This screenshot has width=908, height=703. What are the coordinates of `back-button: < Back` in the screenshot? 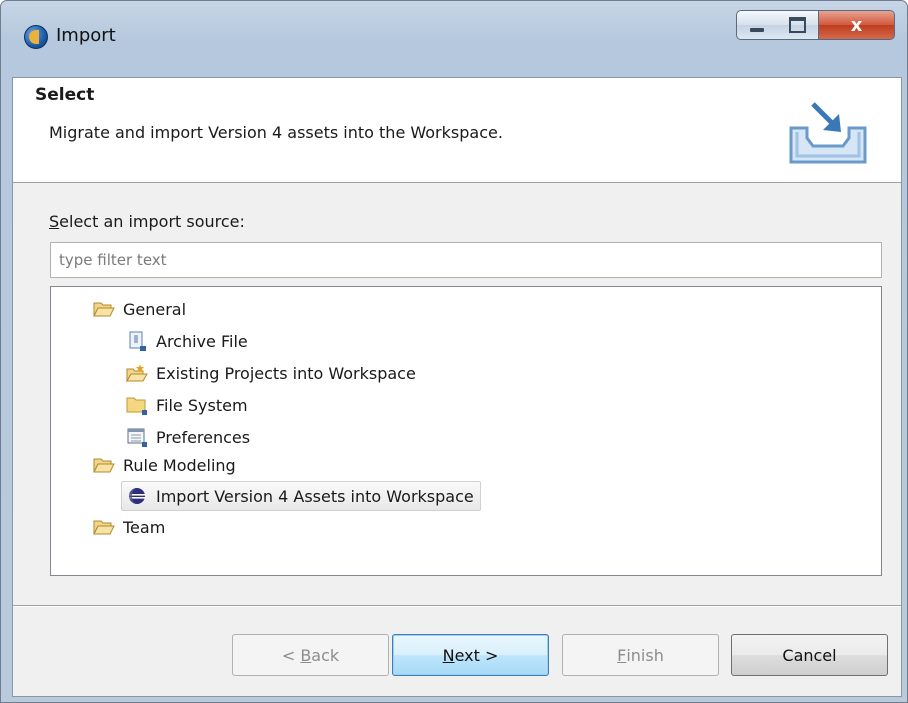 It's located at (310, 655).